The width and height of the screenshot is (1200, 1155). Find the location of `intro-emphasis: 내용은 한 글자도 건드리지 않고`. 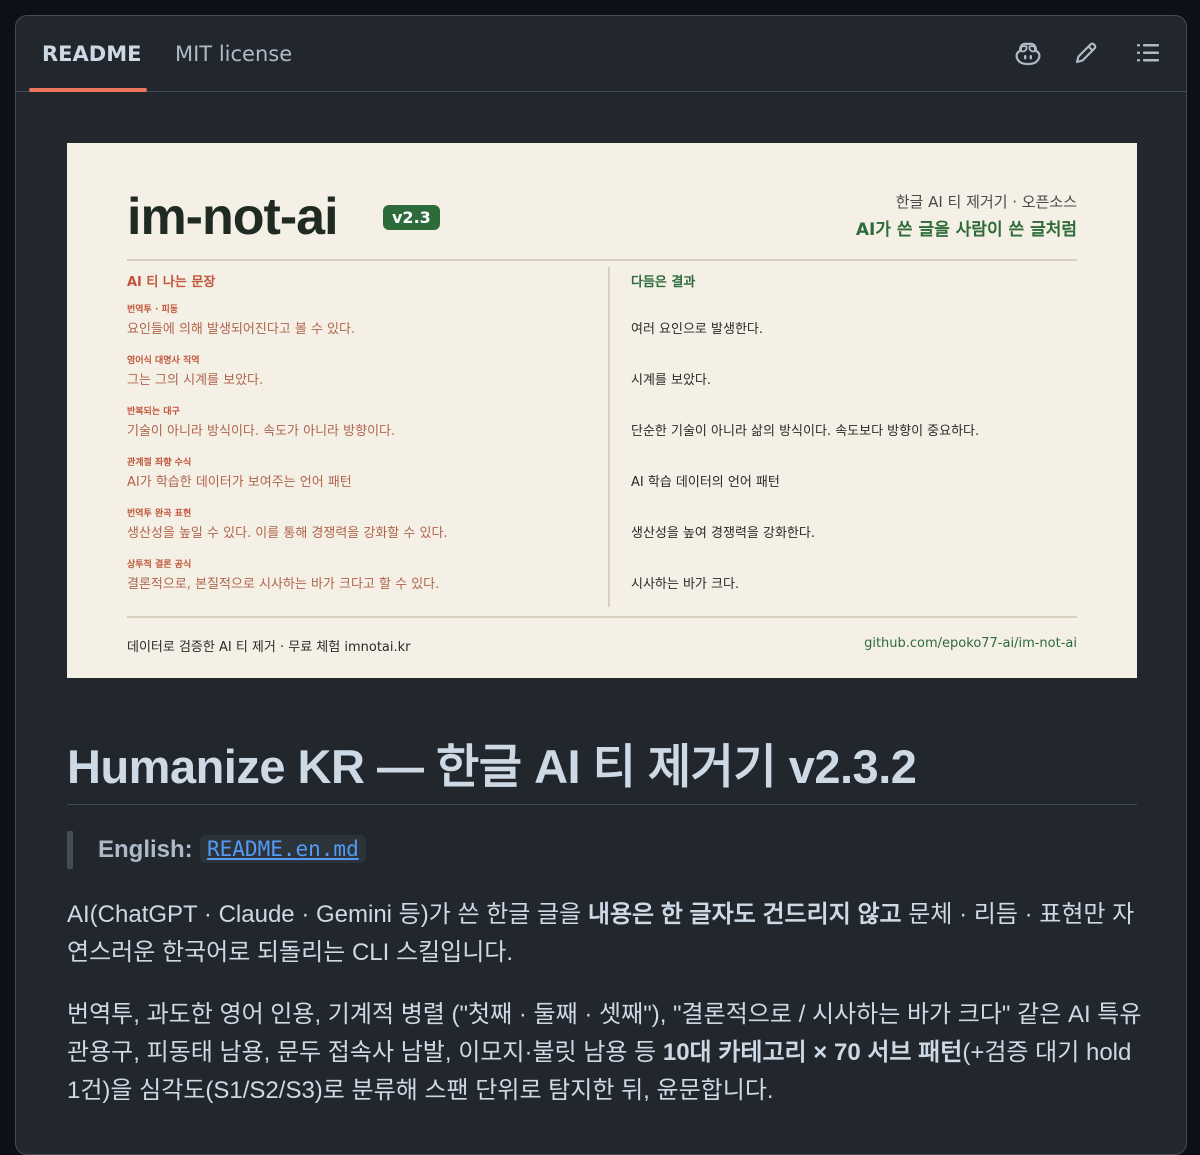

intro-emphasis: 내용은 한 글자도 건드리지 않고 is located at coordinates (744, 914).